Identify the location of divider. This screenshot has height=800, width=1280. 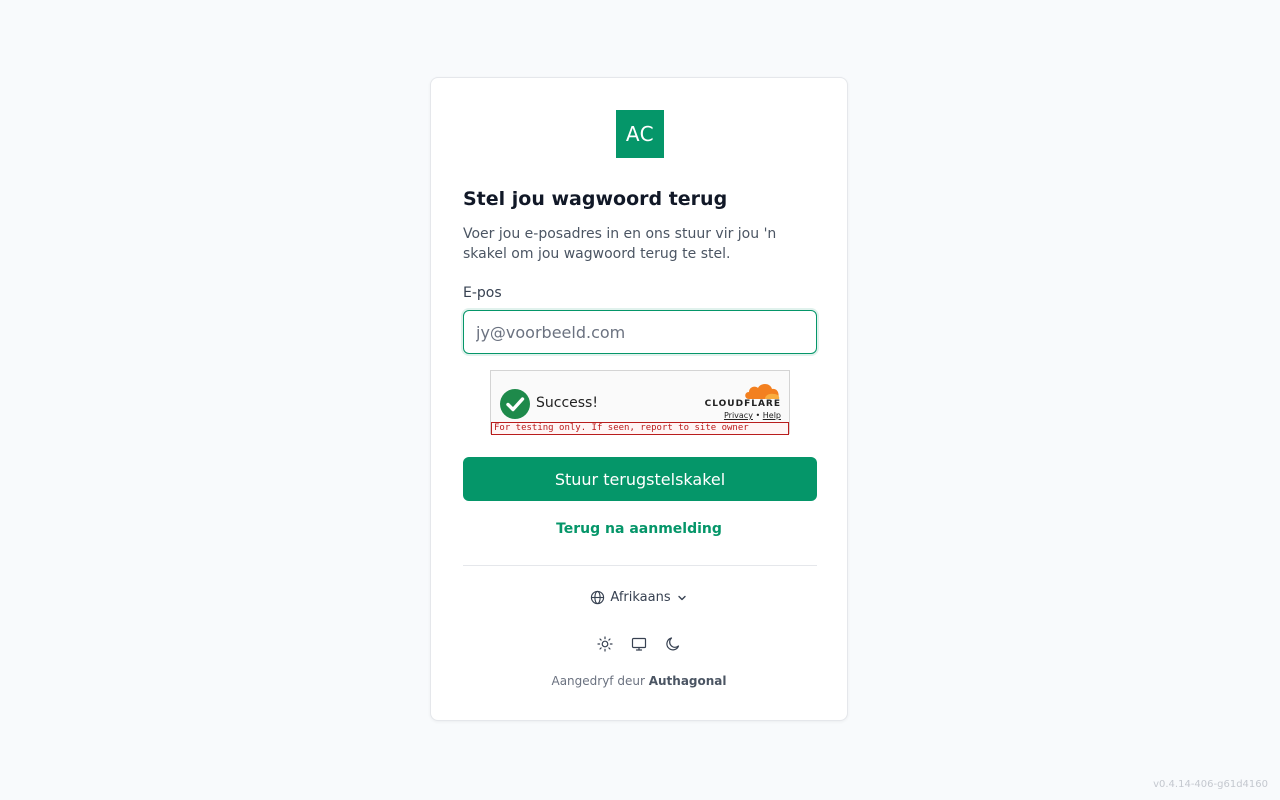
(640, 565).